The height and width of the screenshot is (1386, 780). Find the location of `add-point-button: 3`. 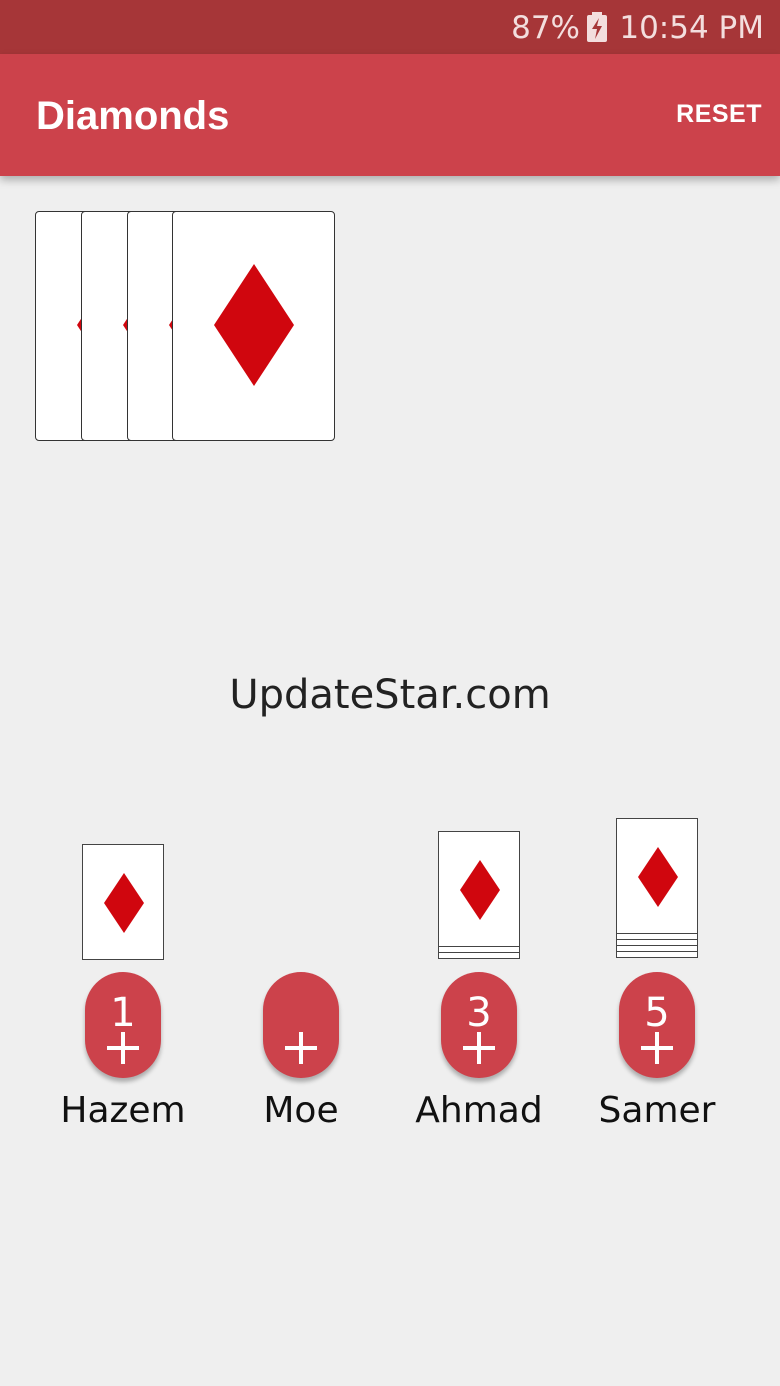

add-point-button: 3 is located at coordinates (479, 1025).